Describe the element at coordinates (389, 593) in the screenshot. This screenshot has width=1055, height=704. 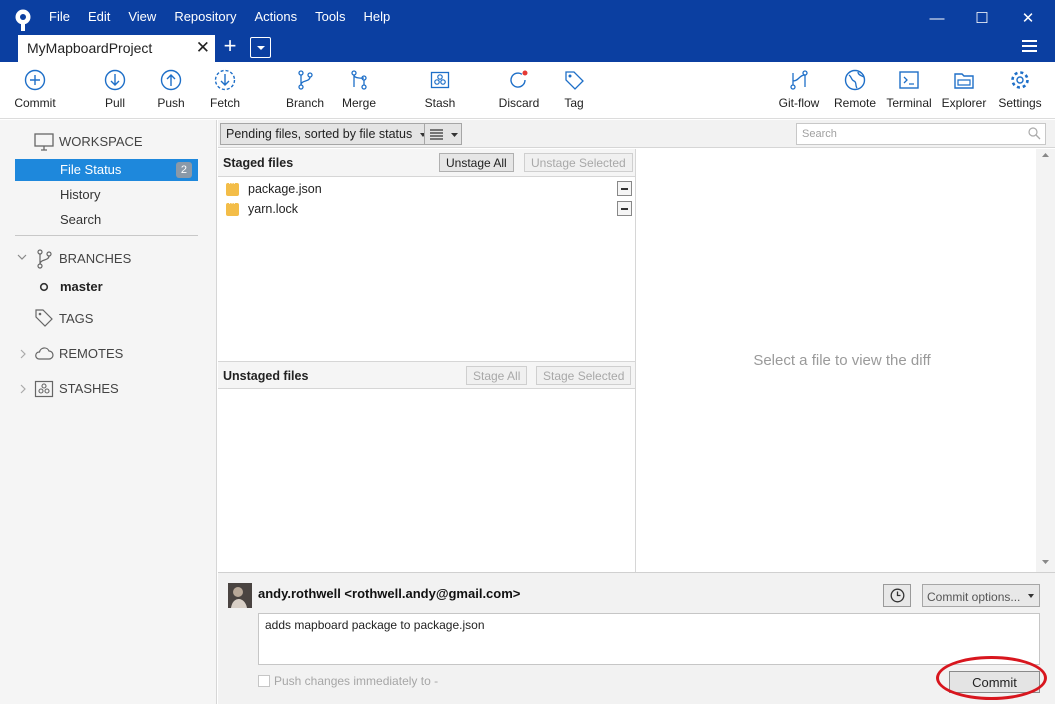
I see `commit-author: andy.rothwell <rothwell.andy@gmail.com>` at that location.